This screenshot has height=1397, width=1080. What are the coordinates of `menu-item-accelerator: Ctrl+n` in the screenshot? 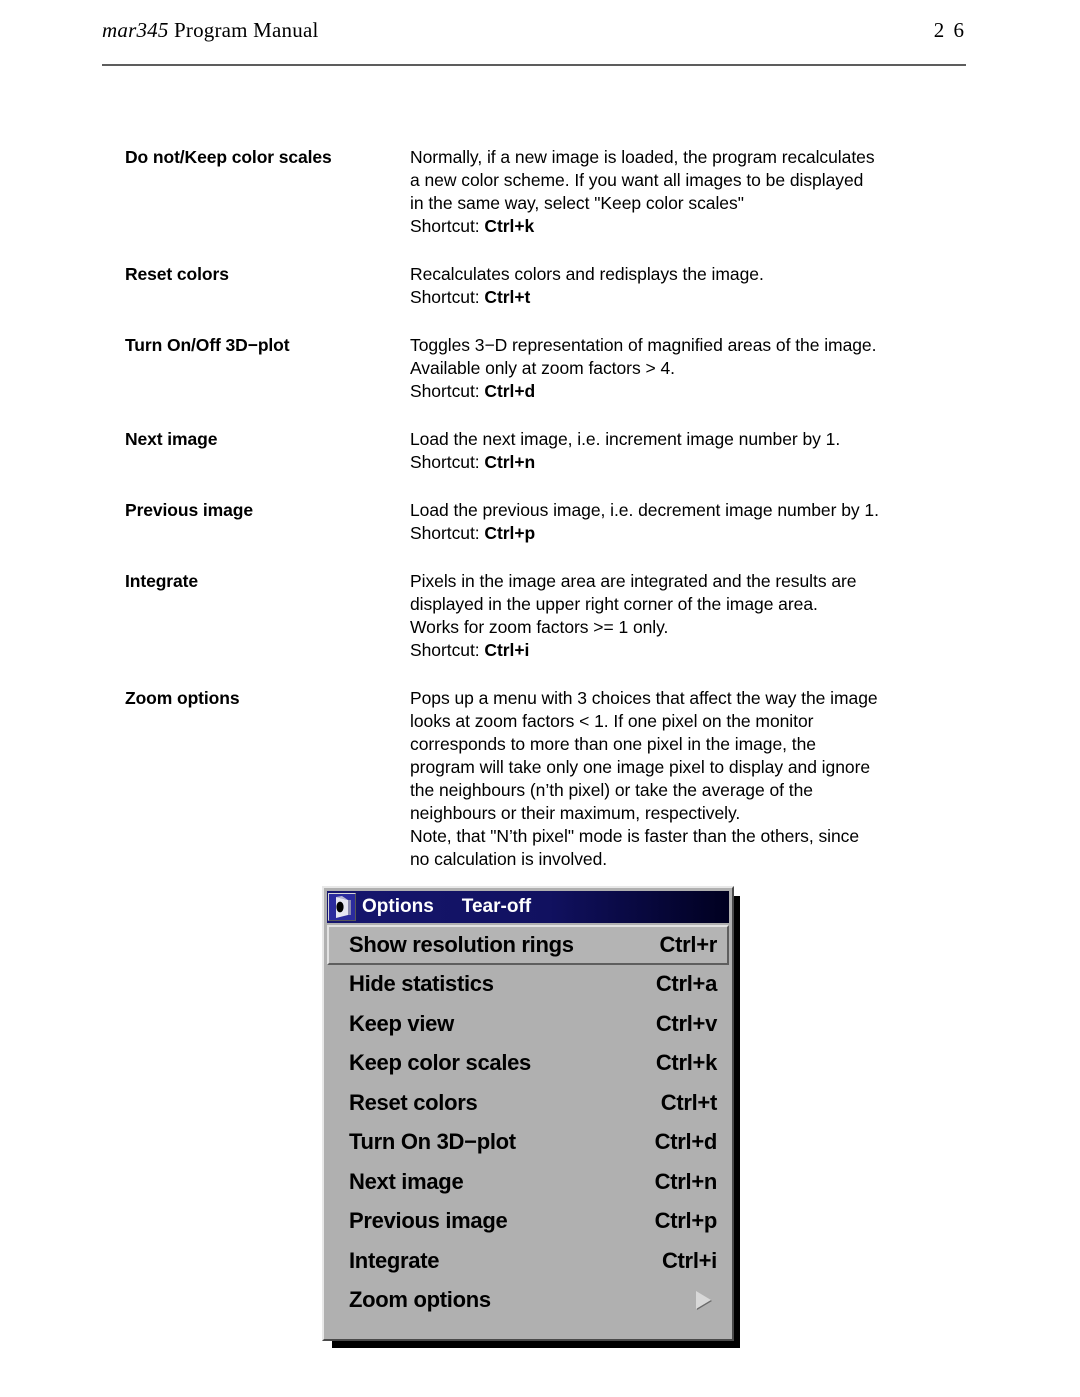 It's located at (686, 1181).